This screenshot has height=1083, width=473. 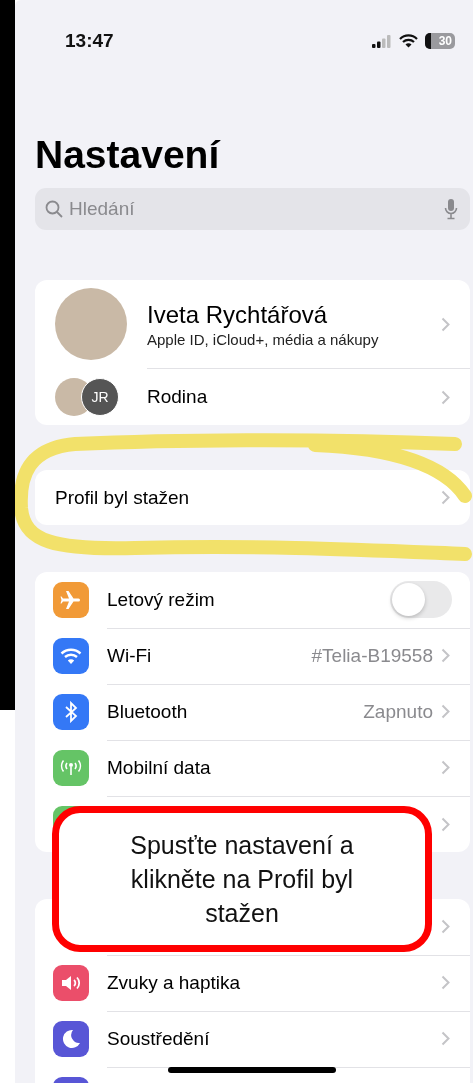 What do you see at coordinates (54, 209) in the screenshot?
I see `search-icon` at bounding box center [54, 209].